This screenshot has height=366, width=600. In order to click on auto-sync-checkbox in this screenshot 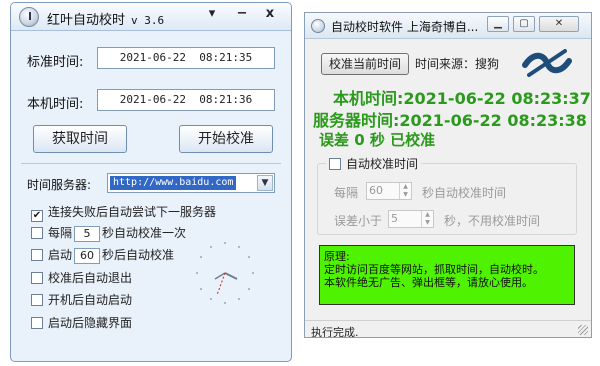, I will do `click(335, 164)`.